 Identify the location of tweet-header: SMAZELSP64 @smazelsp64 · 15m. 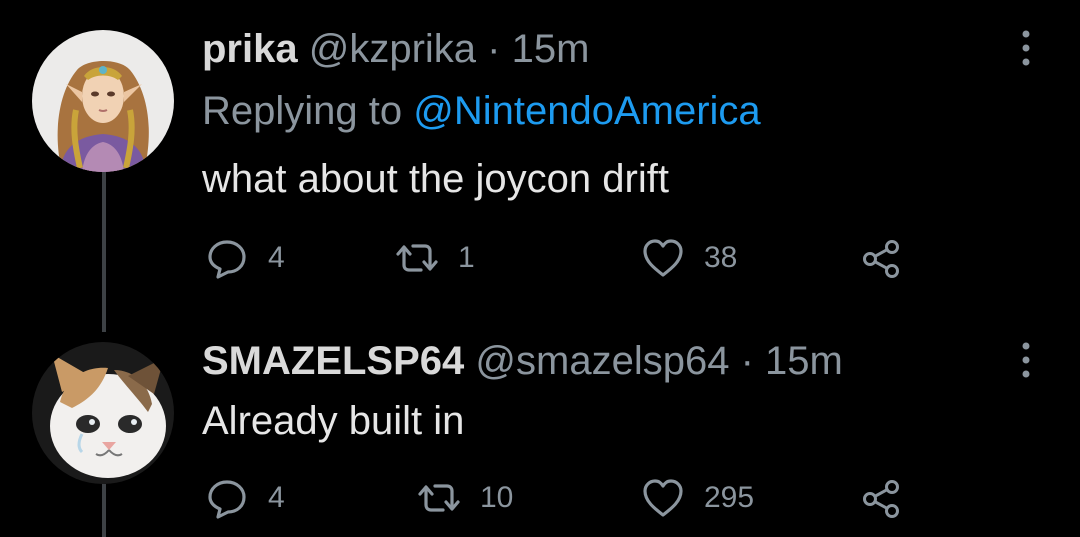
(522, 361).